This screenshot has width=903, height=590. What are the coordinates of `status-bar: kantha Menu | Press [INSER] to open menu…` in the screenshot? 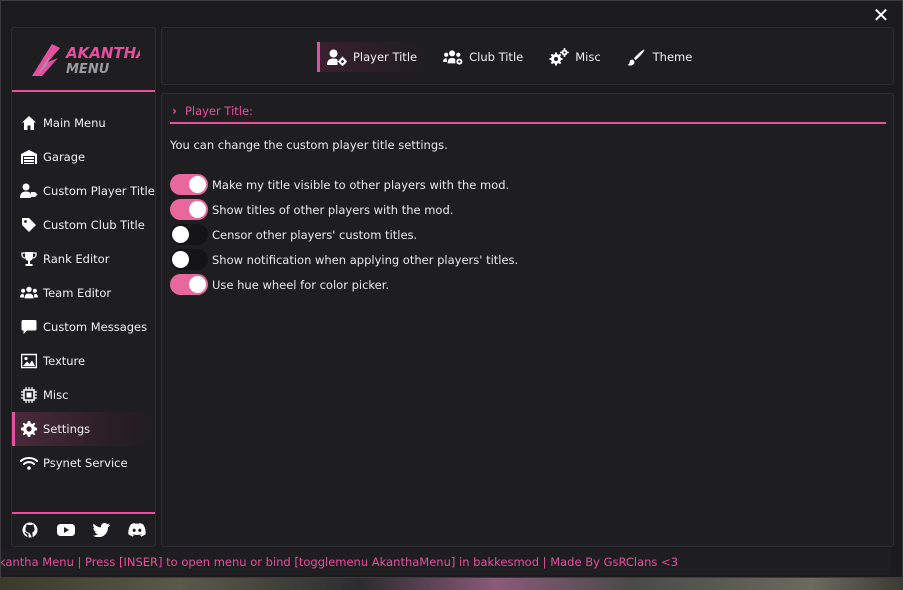 It's located at (446, 562).